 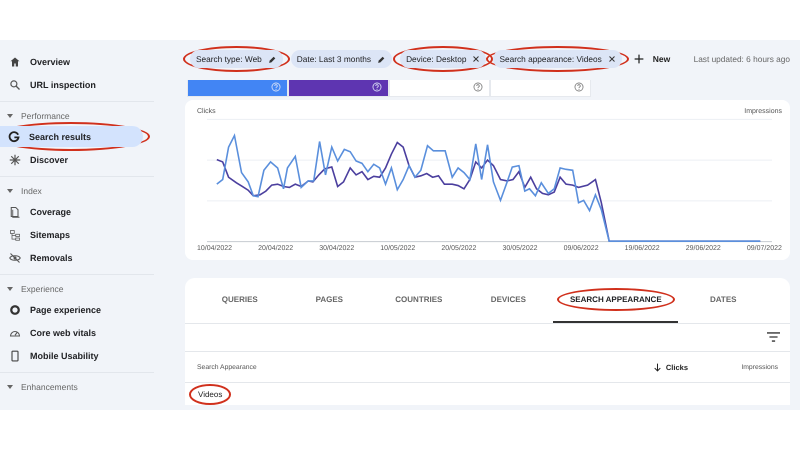 I want to click on tab: QUERIES, so click(x=240, y=299).